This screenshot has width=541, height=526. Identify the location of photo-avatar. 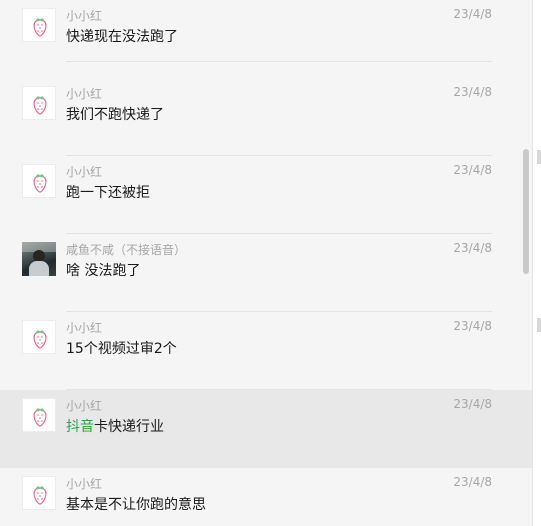
(39, 259).